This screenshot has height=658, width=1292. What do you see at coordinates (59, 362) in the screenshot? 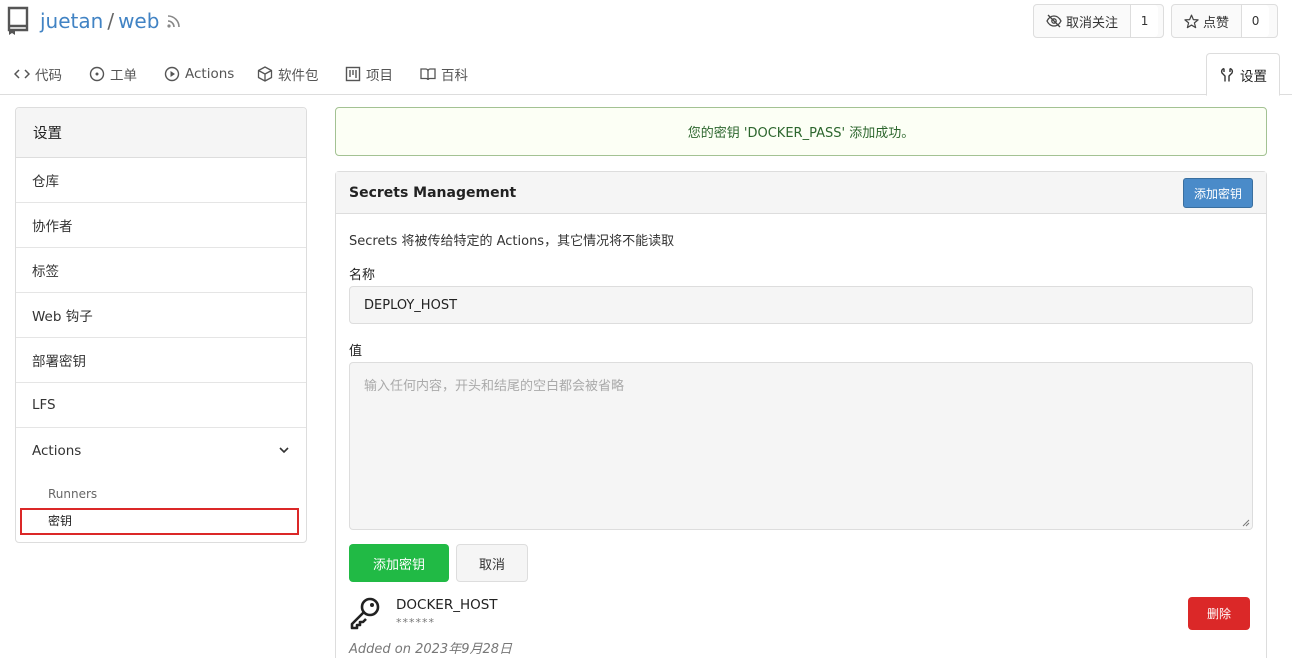
I see `sidebar-item-label: 部署密钥` at bounding box center [59, 362].